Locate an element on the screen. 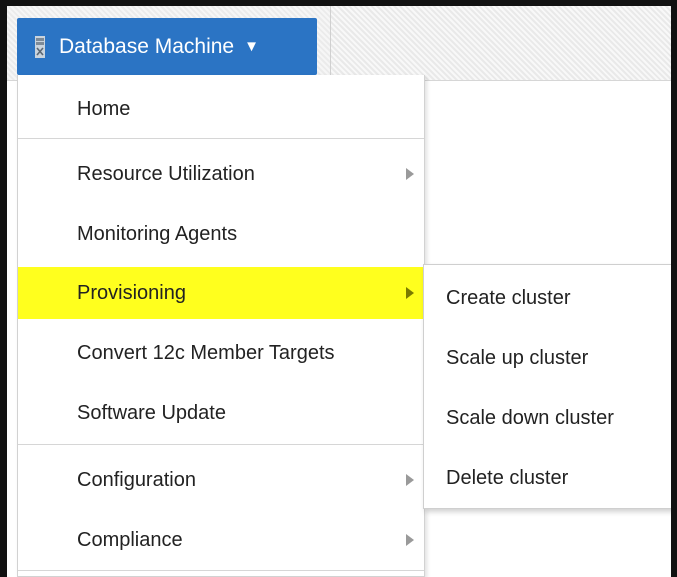 The height and width of the screenshot is (577, 677). caret-down-icon: ▼ is located at coordinates (251, 46).